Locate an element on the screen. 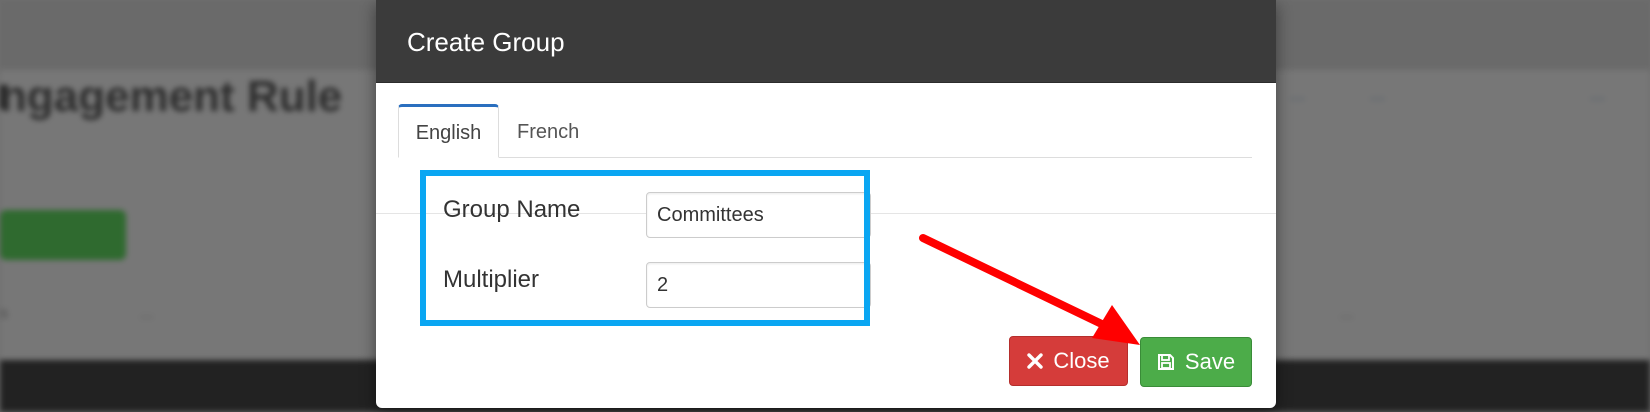 Image resolution: width=1650 pixels, height=412 pixels. background-text: s is located at coordinates (4, 313).